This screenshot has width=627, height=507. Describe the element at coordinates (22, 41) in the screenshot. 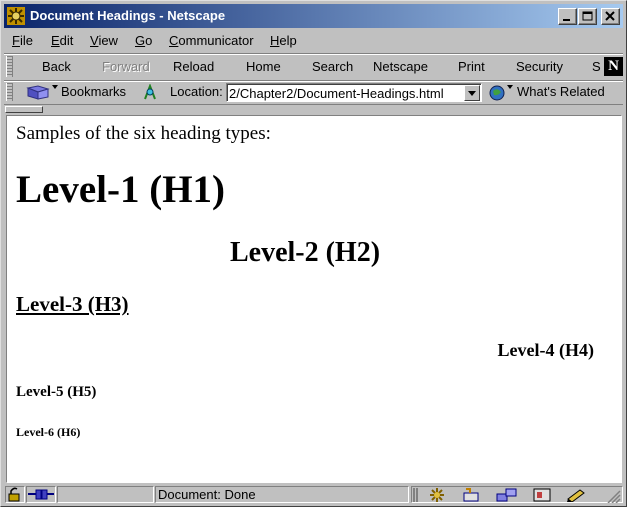

I see `menu-file: File` at that location.